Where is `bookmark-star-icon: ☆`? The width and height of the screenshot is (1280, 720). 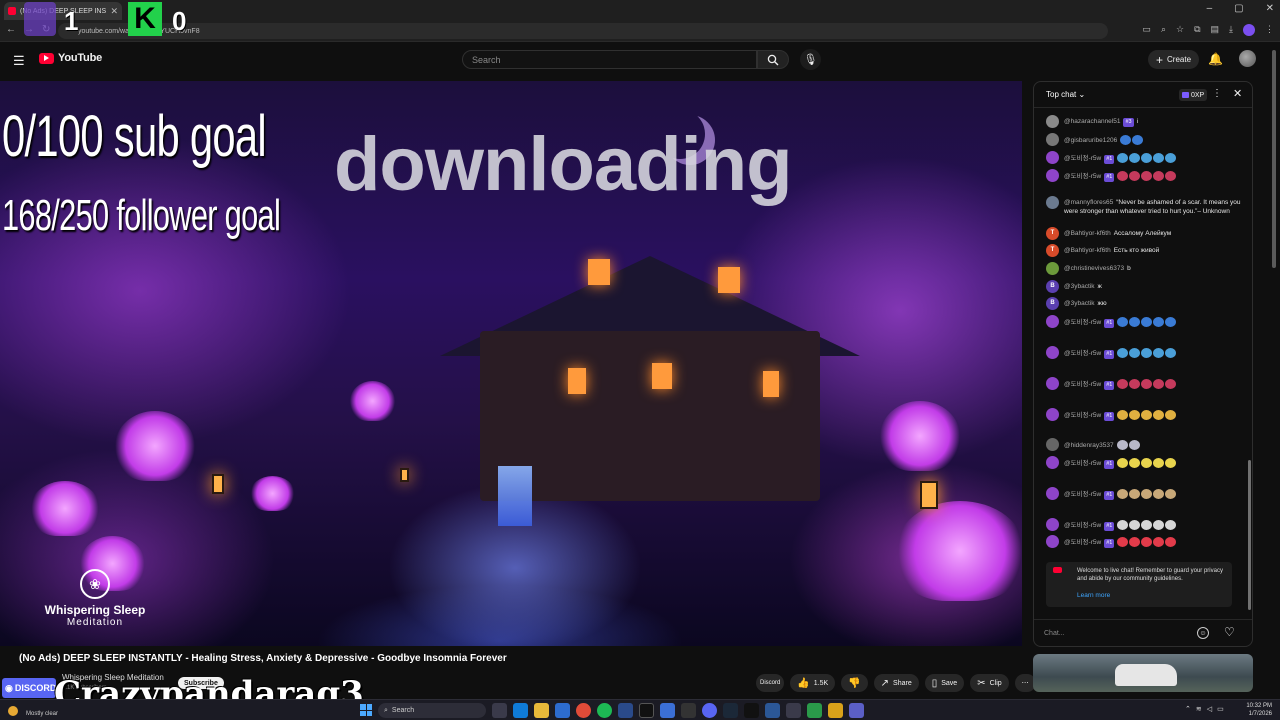
bookmark-star-icon: ☆ is located at coordinates (1180, 30).